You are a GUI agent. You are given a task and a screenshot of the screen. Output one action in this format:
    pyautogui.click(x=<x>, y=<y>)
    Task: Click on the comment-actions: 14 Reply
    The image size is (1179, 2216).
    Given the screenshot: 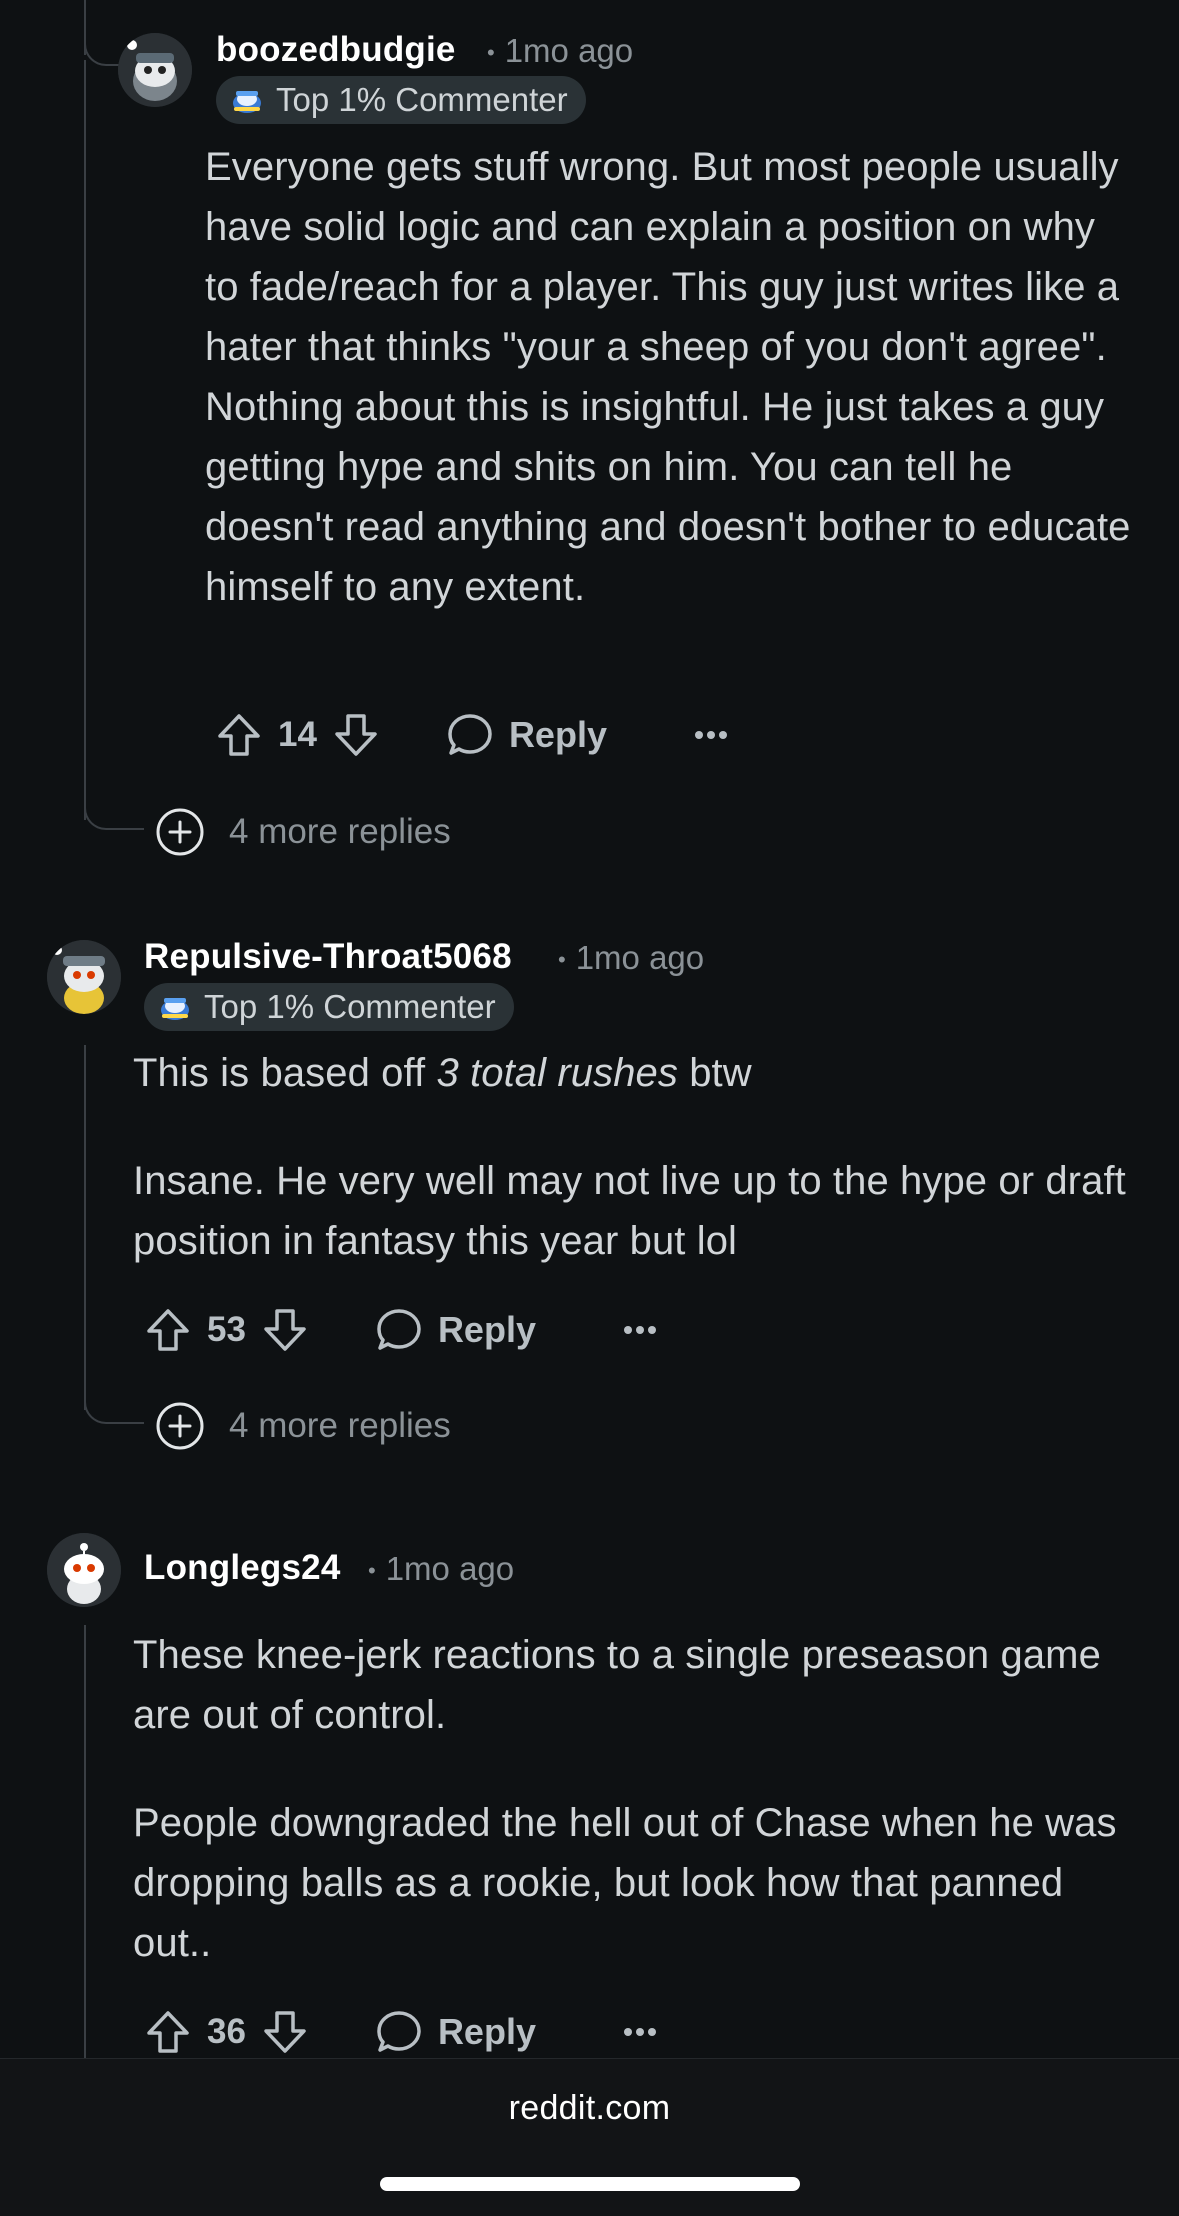 What is the action you would take?
    pyautogui.click(x=471, y=735)
    